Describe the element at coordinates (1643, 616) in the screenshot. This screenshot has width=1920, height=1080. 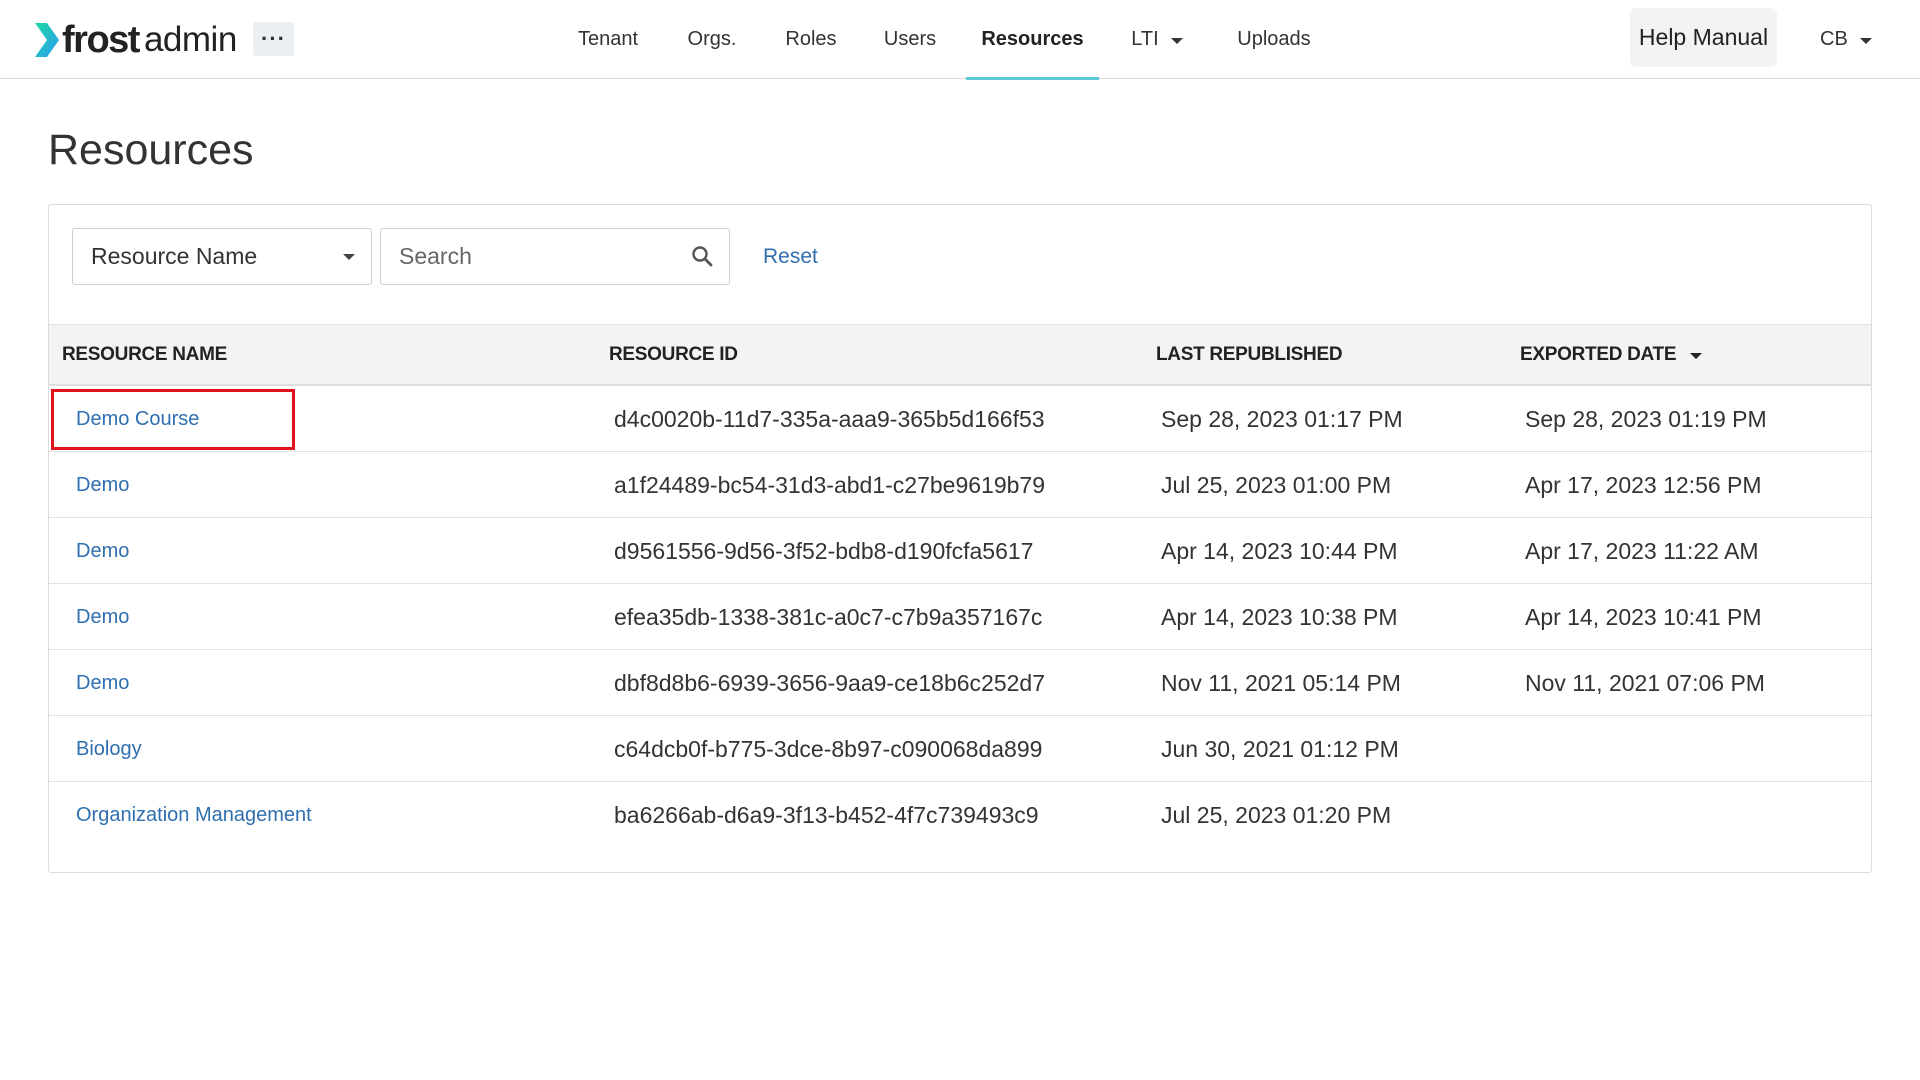
I see `exported-date: Apr 14, 2023 10:41 PM` at that location.